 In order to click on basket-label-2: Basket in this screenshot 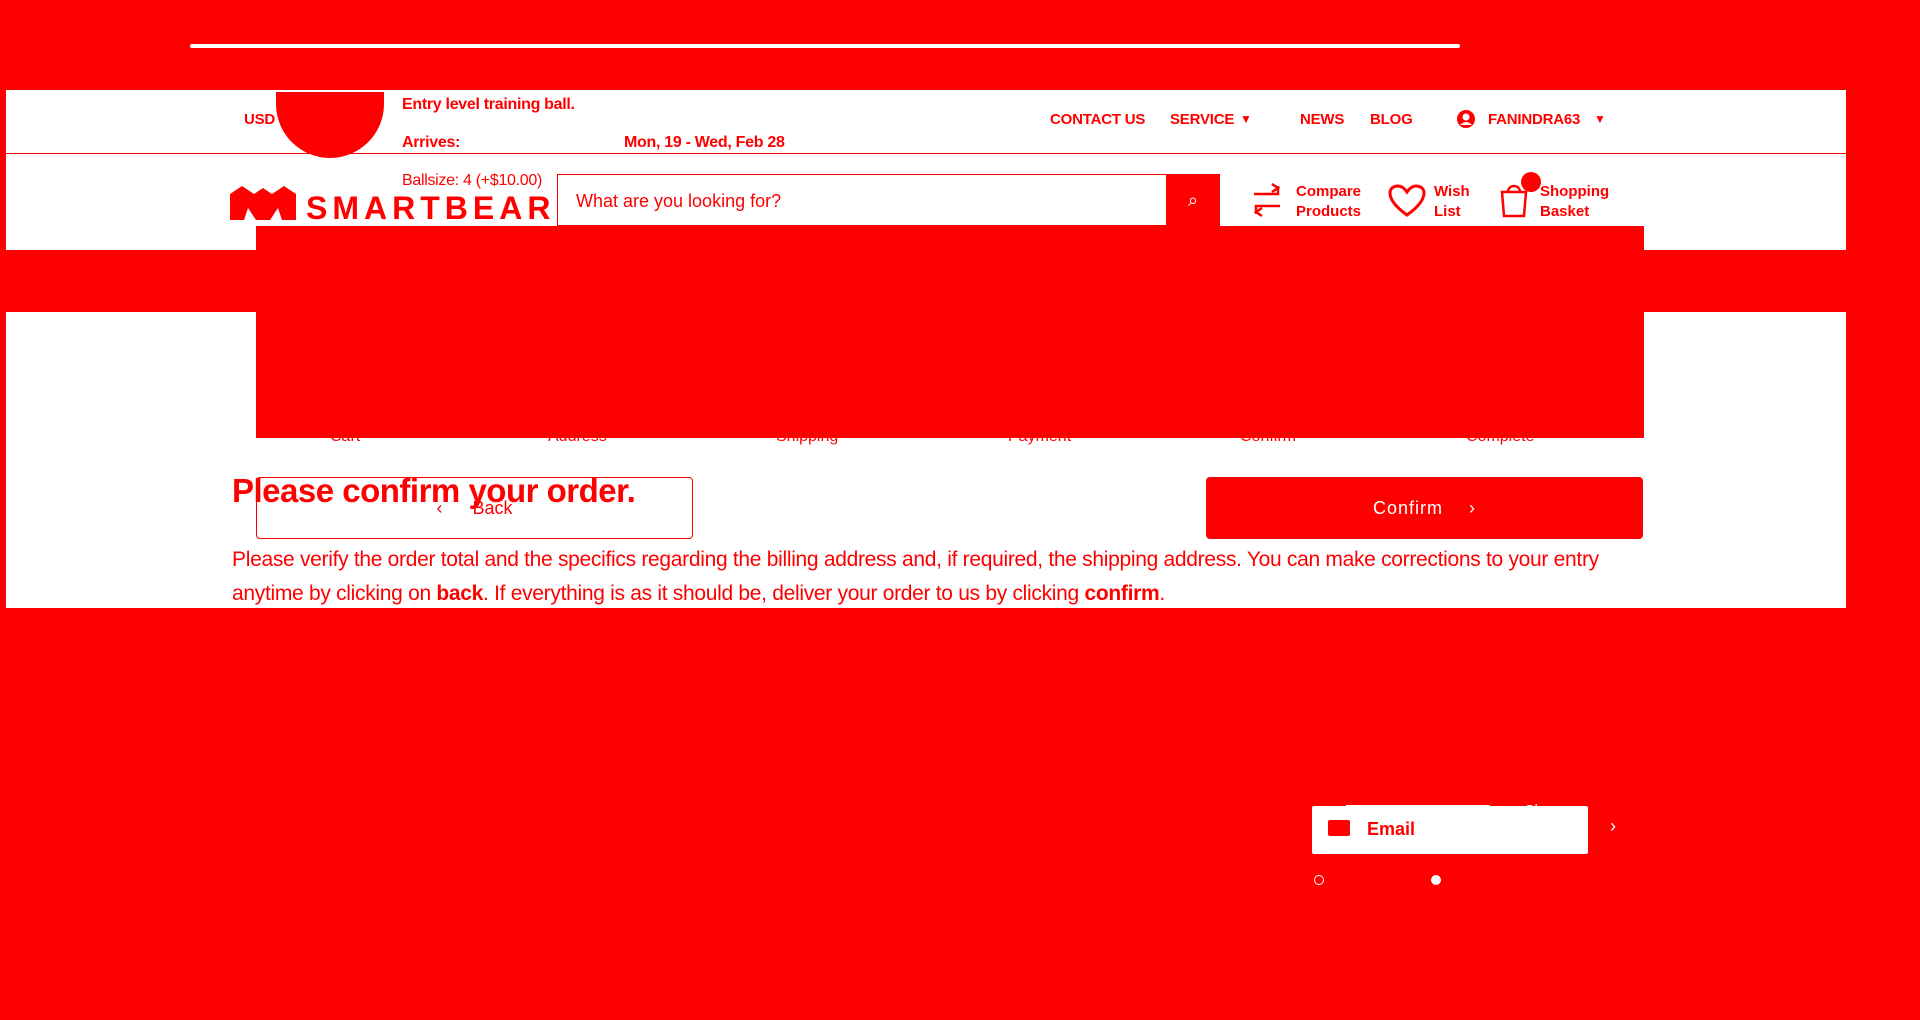, I will do `click(1565, 211)`.